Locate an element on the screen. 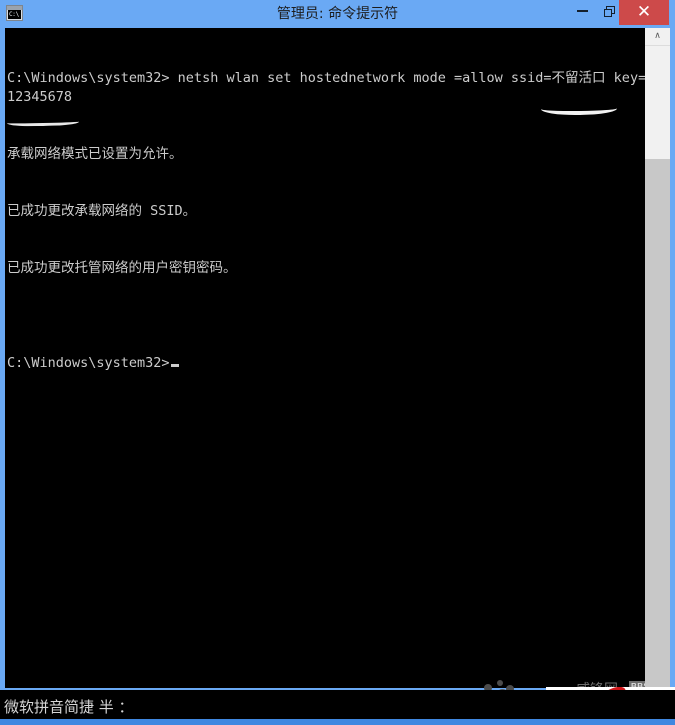  console-prompt: C:\Windows\system32> is located at coordinates (88, 363).